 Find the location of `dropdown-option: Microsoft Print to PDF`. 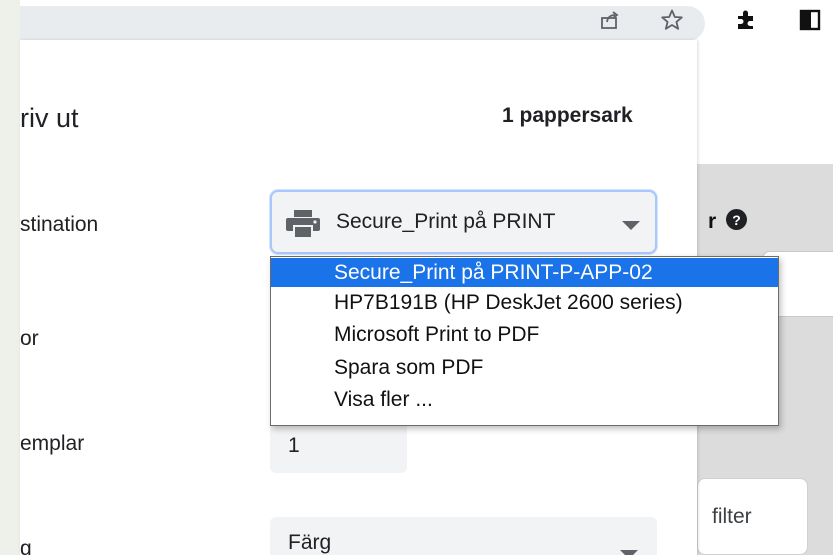

dropdown-option: Microsoft Print to PDF is located at coordinates (524, 334).